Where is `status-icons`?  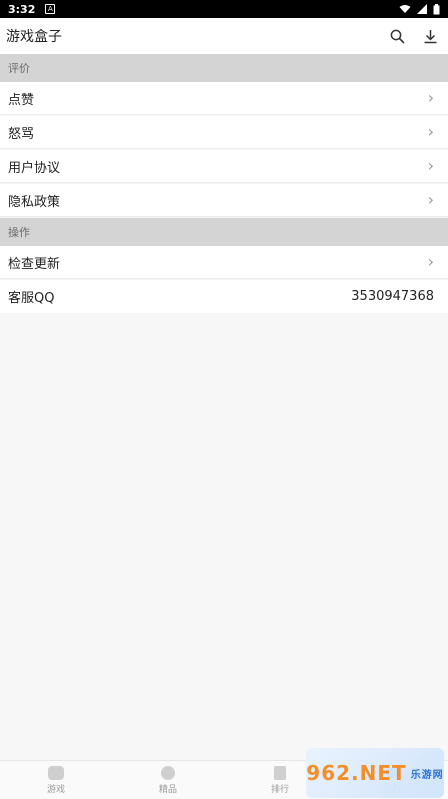 status-icons is located at coordinates (419, 9).